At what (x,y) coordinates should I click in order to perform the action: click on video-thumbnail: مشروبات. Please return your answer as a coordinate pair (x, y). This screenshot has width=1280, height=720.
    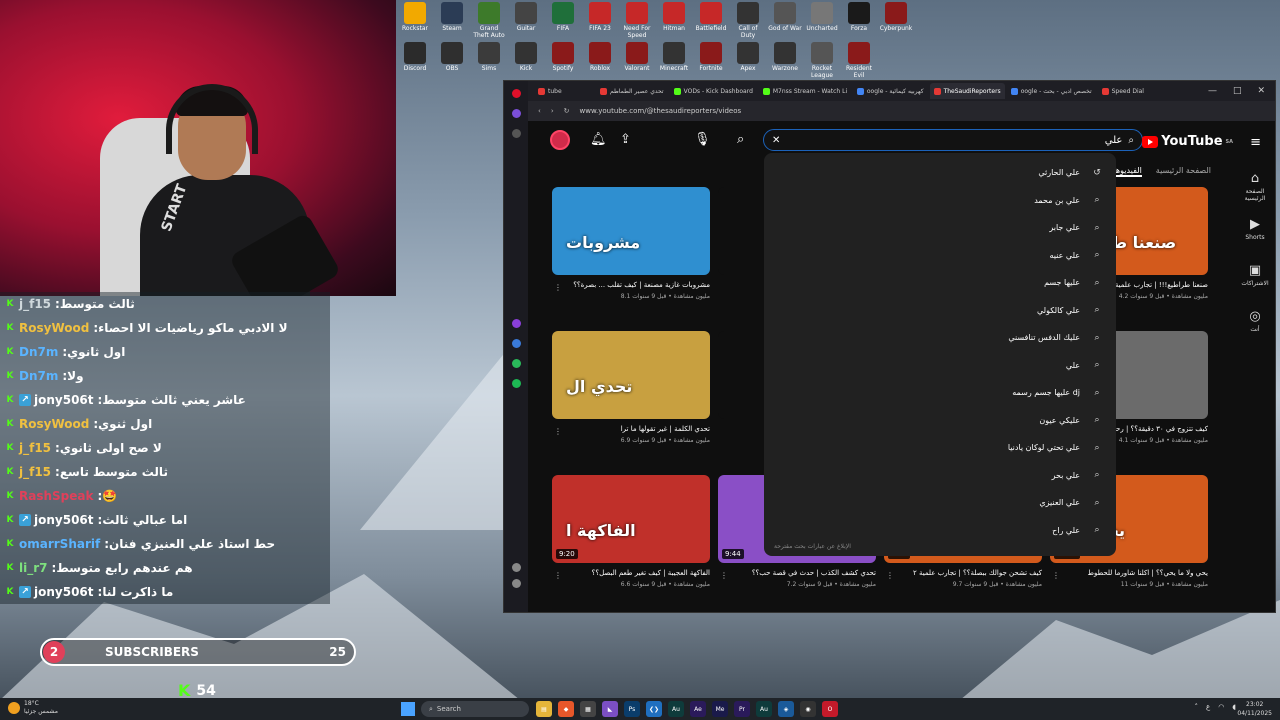
    Looking at the image, I should click on (631, 231).